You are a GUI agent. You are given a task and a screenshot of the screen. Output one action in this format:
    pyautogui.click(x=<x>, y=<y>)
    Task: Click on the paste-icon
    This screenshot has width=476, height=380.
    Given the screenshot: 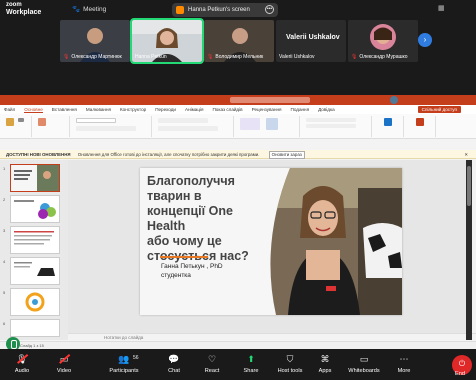 What is the action you would take?
    pyautogui.click(x=10, y=122)
    